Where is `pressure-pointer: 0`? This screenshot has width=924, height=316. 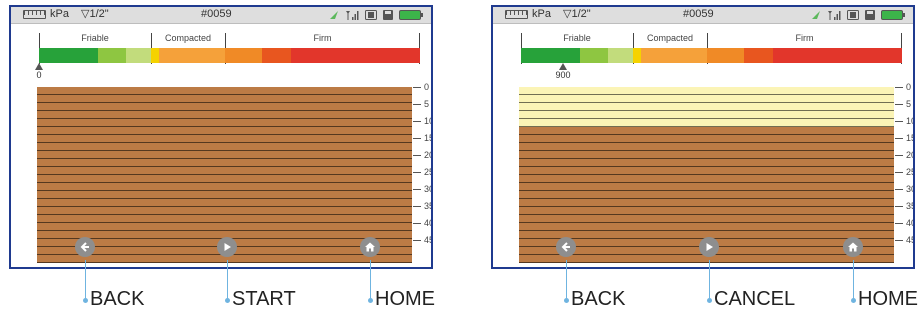 pressure-pointer: 0 is located at coordinates (39, 71).